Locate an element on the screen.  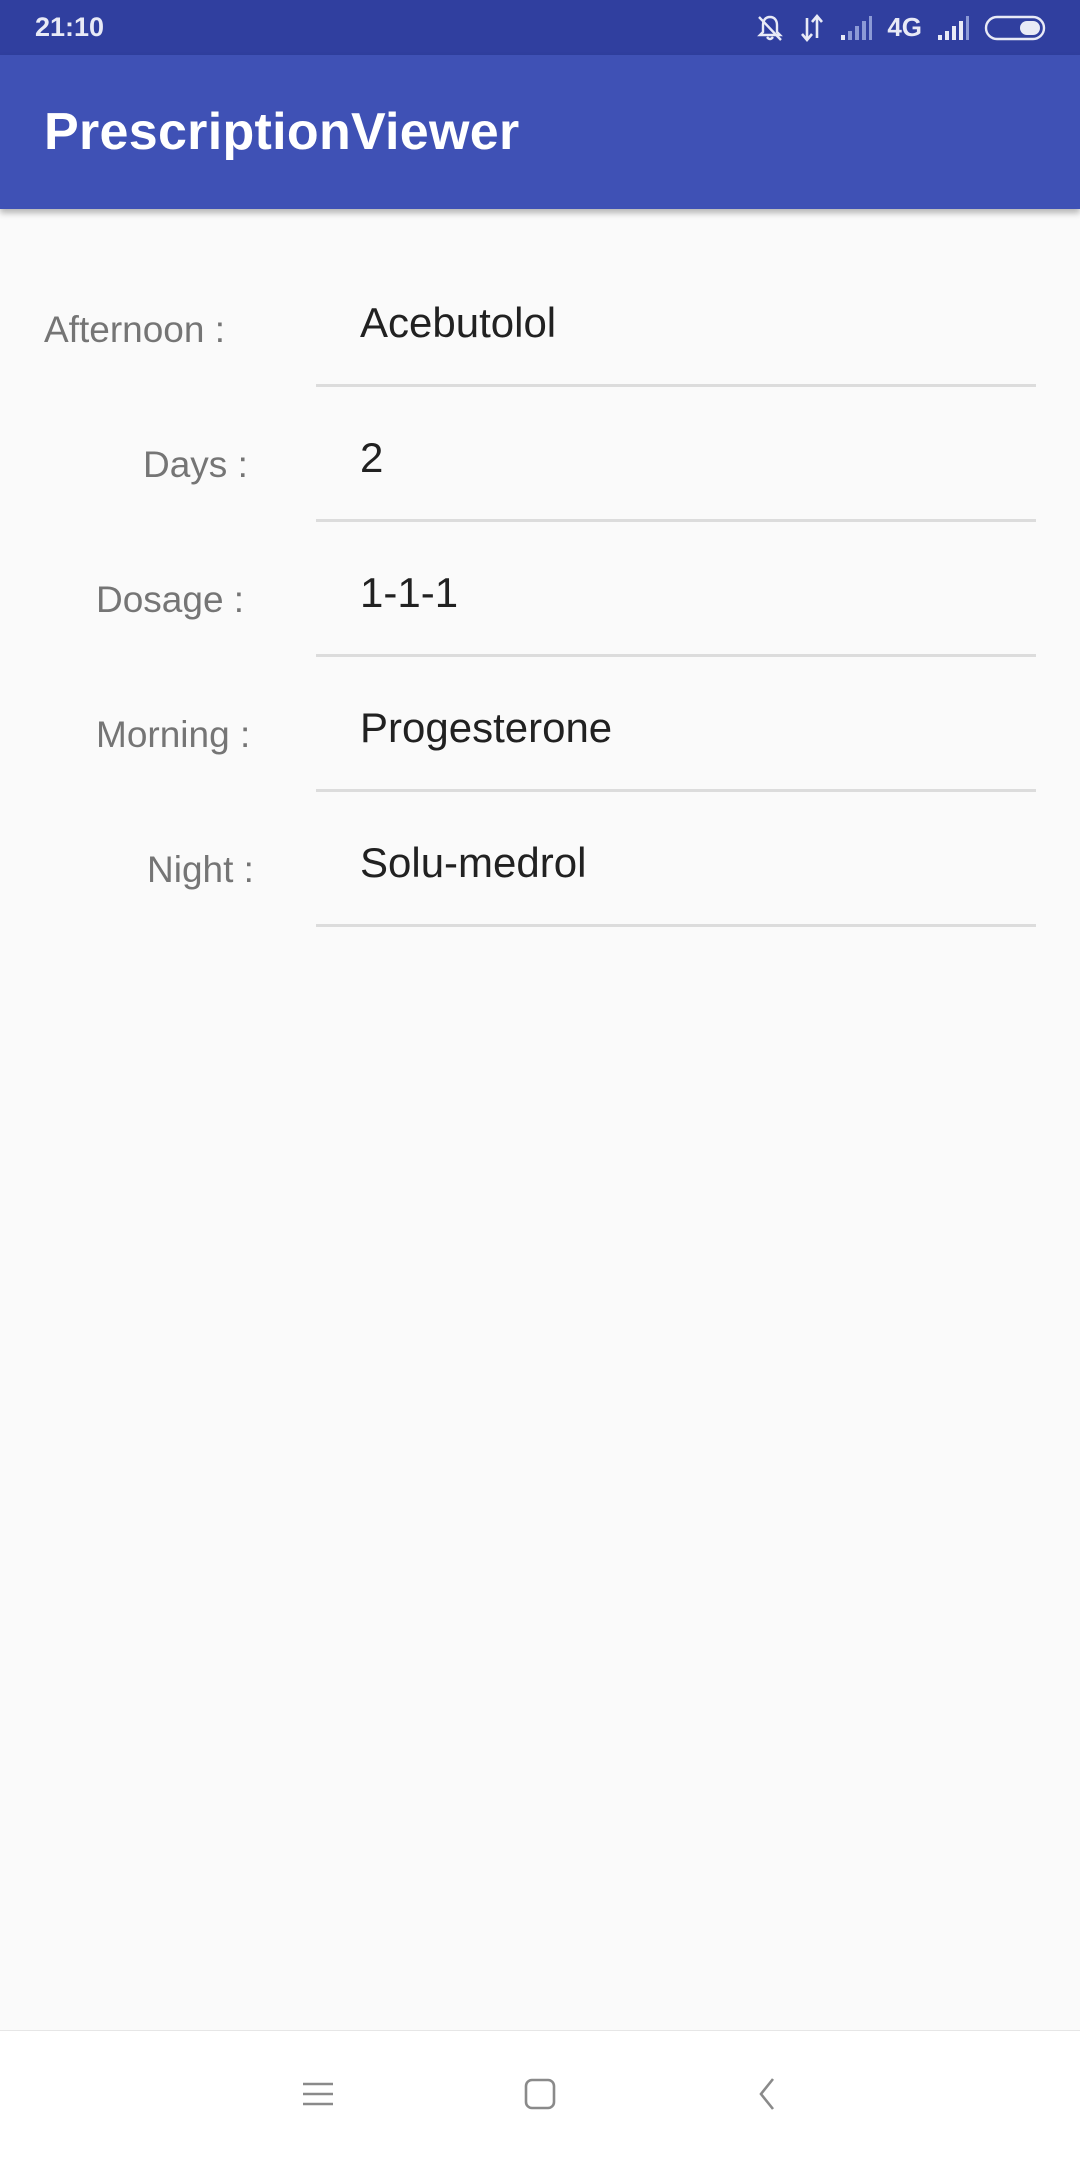
navigation-bar is located at coordinates (540, 2095).